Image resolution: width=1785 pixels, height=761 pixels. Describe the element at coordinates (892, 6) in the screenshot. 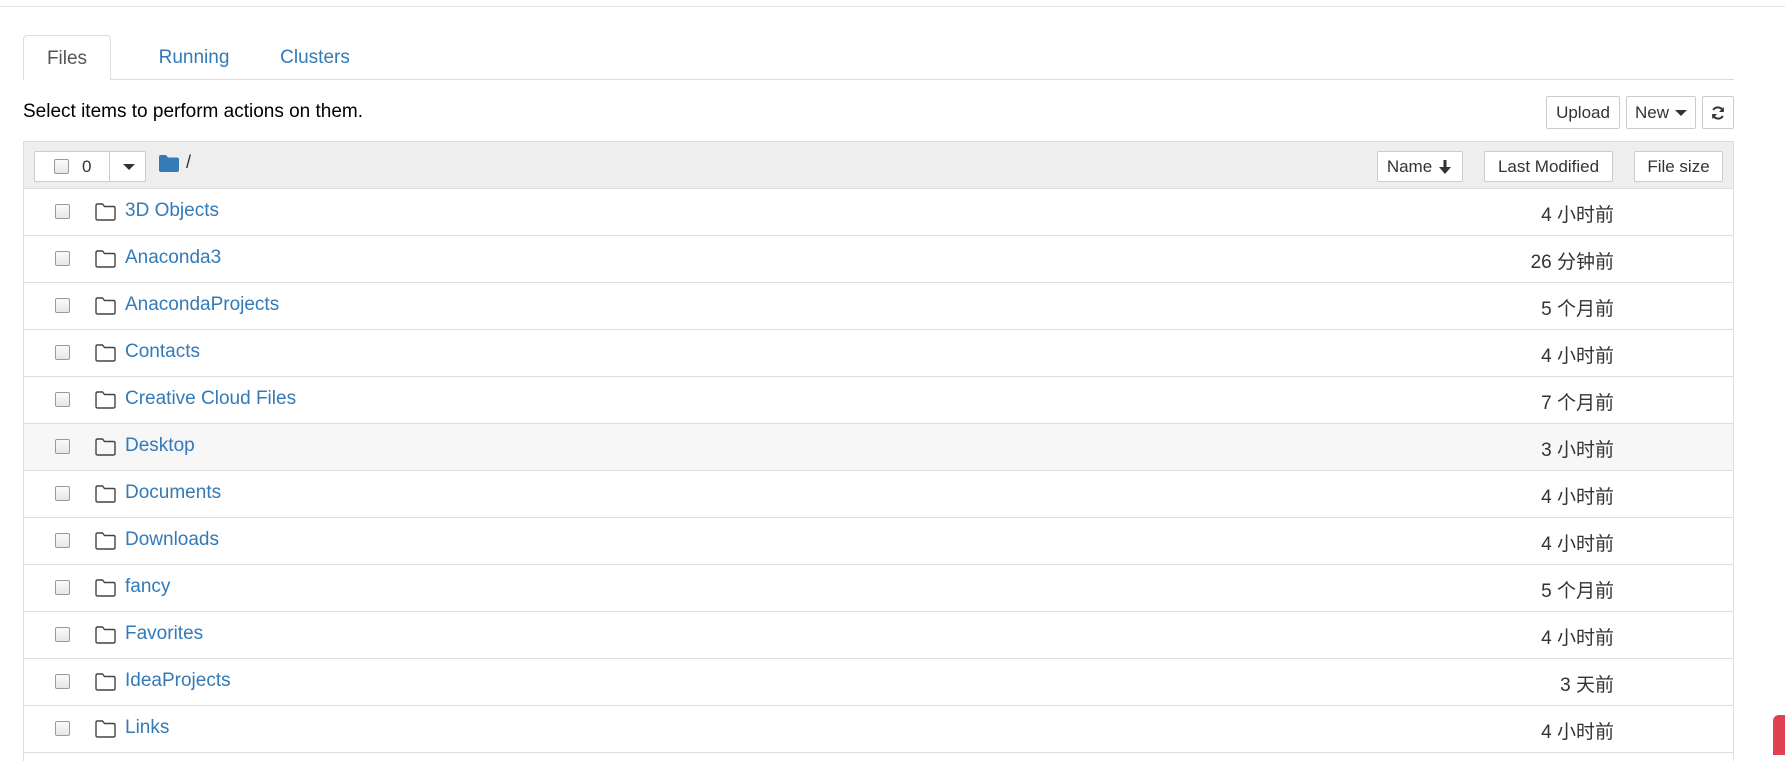

I see `top-divider` at that location.